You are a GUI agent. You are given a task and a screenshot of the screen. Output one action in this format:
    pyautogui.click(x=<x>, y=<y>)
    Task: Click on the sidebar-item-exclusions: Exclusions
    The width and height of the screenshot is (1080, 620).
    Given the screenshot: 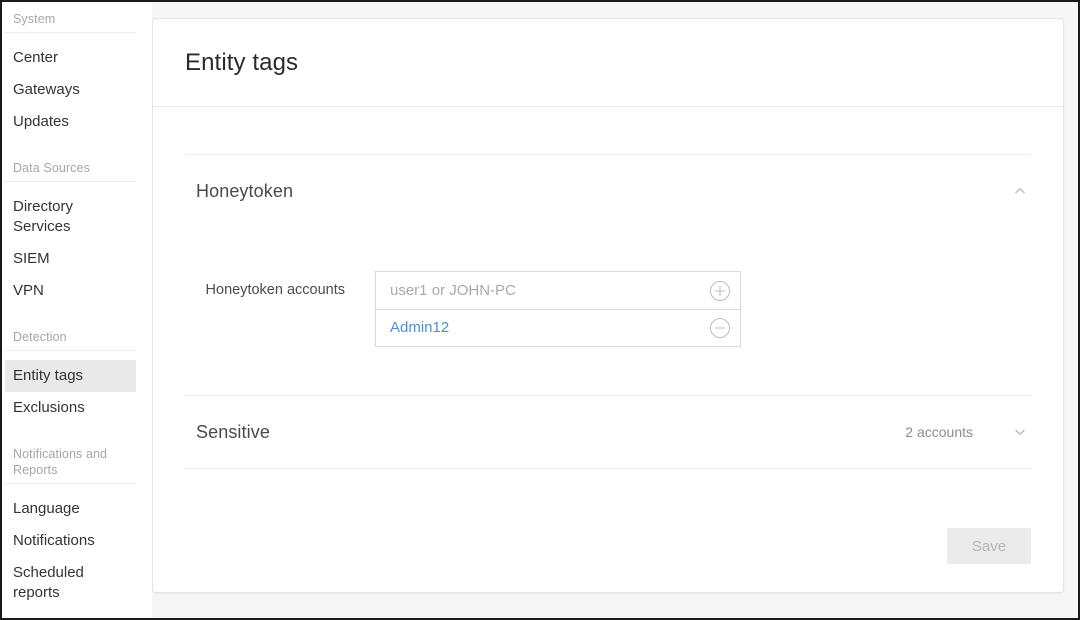 What is the action you would take?
    pyautogui.click(x=70, y=408)
    